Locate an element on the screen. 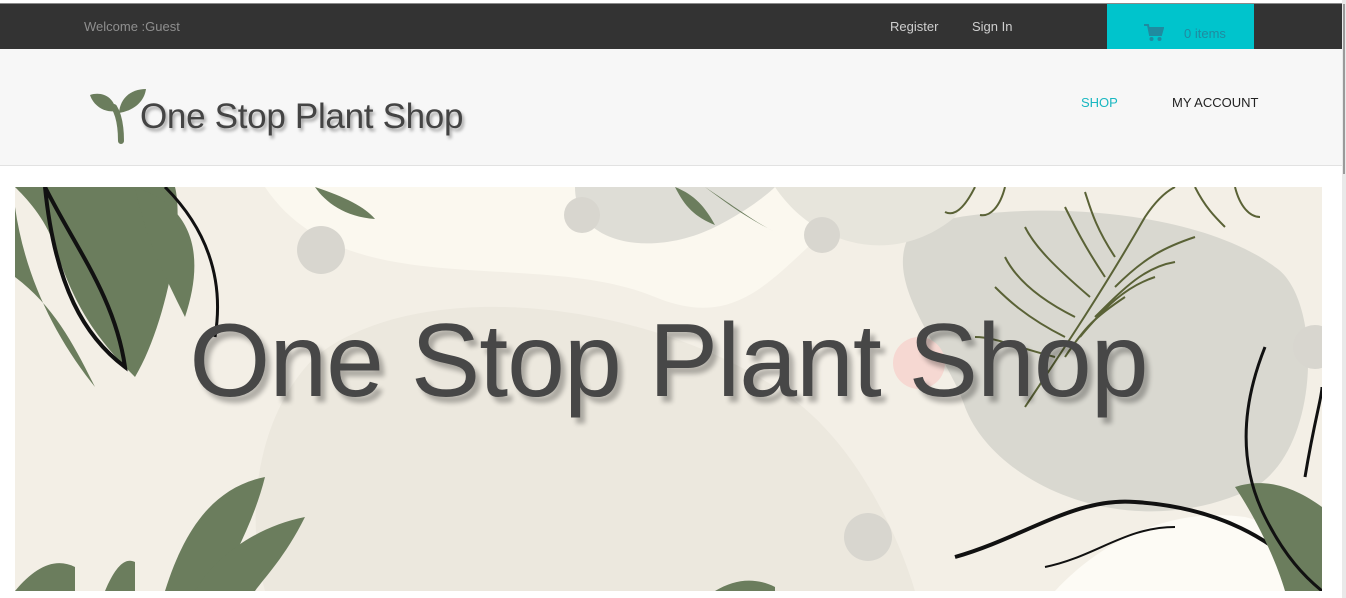  sprout-icon is located at coordinates (118, 116).